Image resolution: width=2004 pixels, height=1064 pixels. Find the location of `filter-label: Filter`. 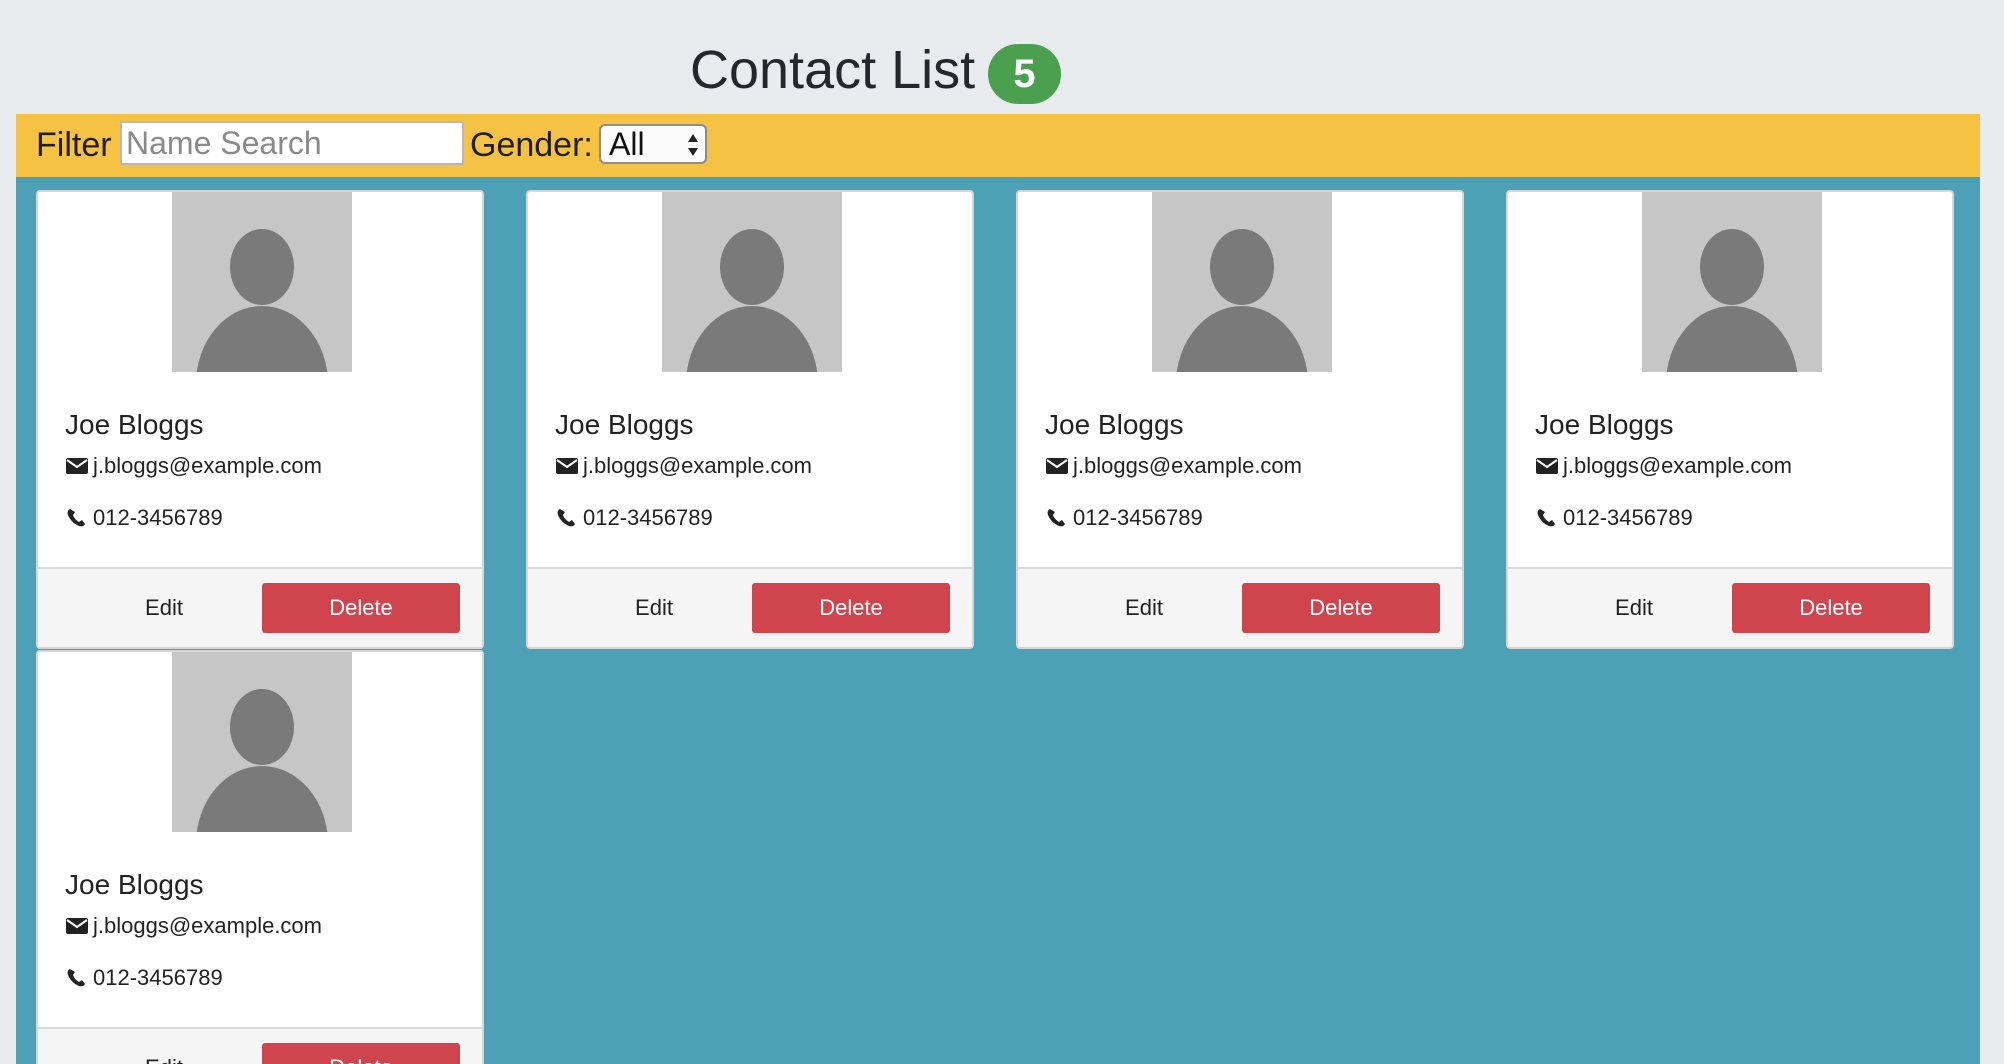

filter-label: Filter is located at coordinates (74, 145).